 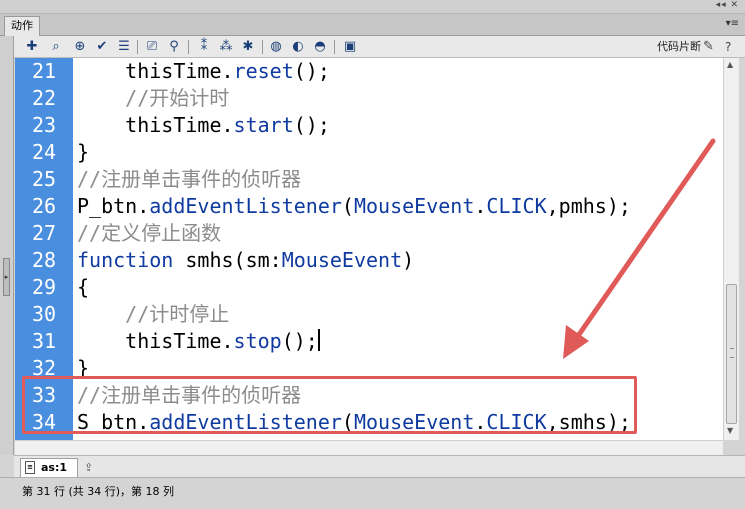 I want to click on code-token-comment: //注册单击事件的侦听器, so click(x=189, y=179).